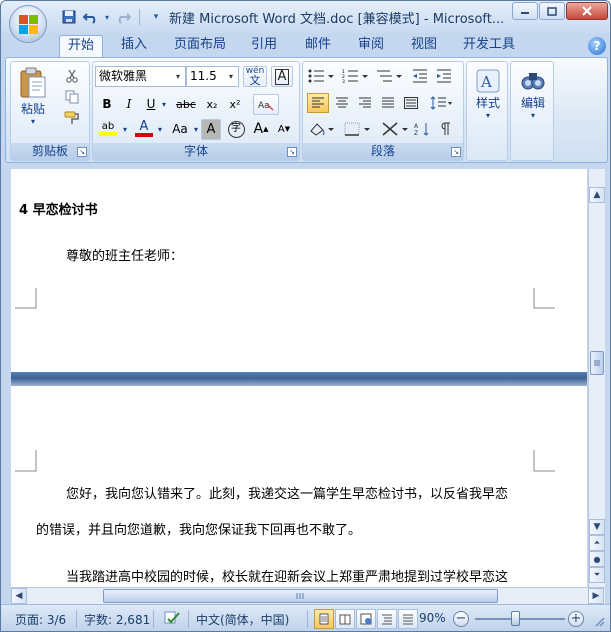 Image resolution: width=611 pixels, height=632 pixels. I want to click on character-shading-button: A, so click(211, 129).